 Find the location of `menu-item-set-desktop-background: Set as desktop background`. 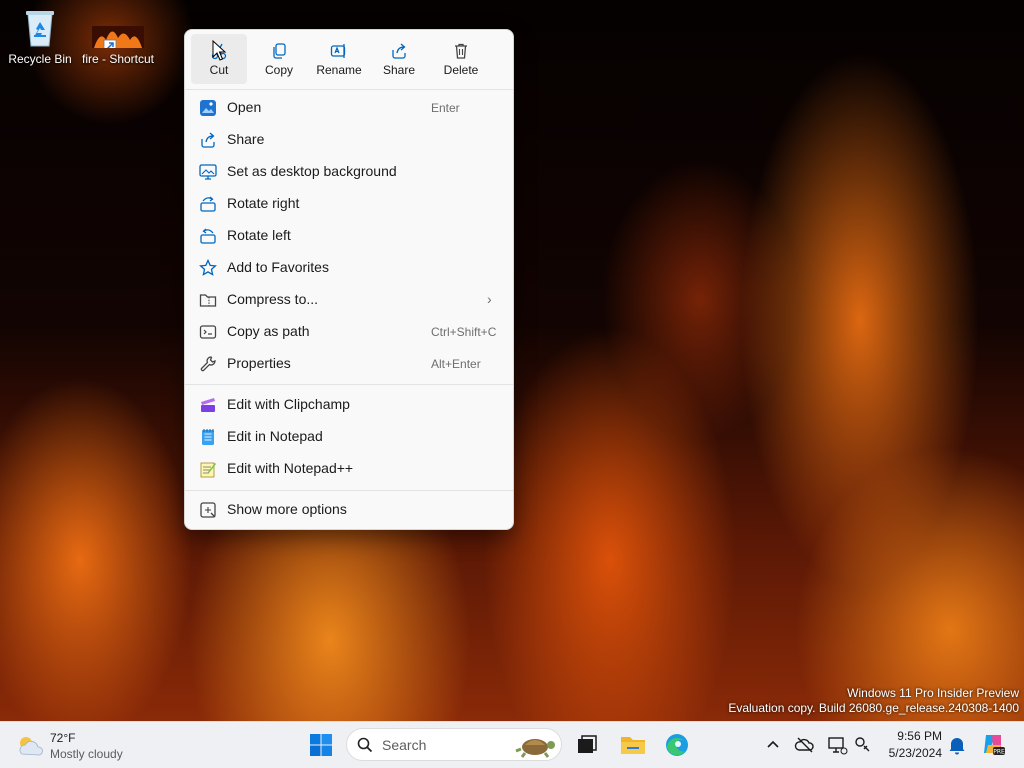

menu-item-set-desktop-background: Set as desktop background is located at coordinates (349, 172).